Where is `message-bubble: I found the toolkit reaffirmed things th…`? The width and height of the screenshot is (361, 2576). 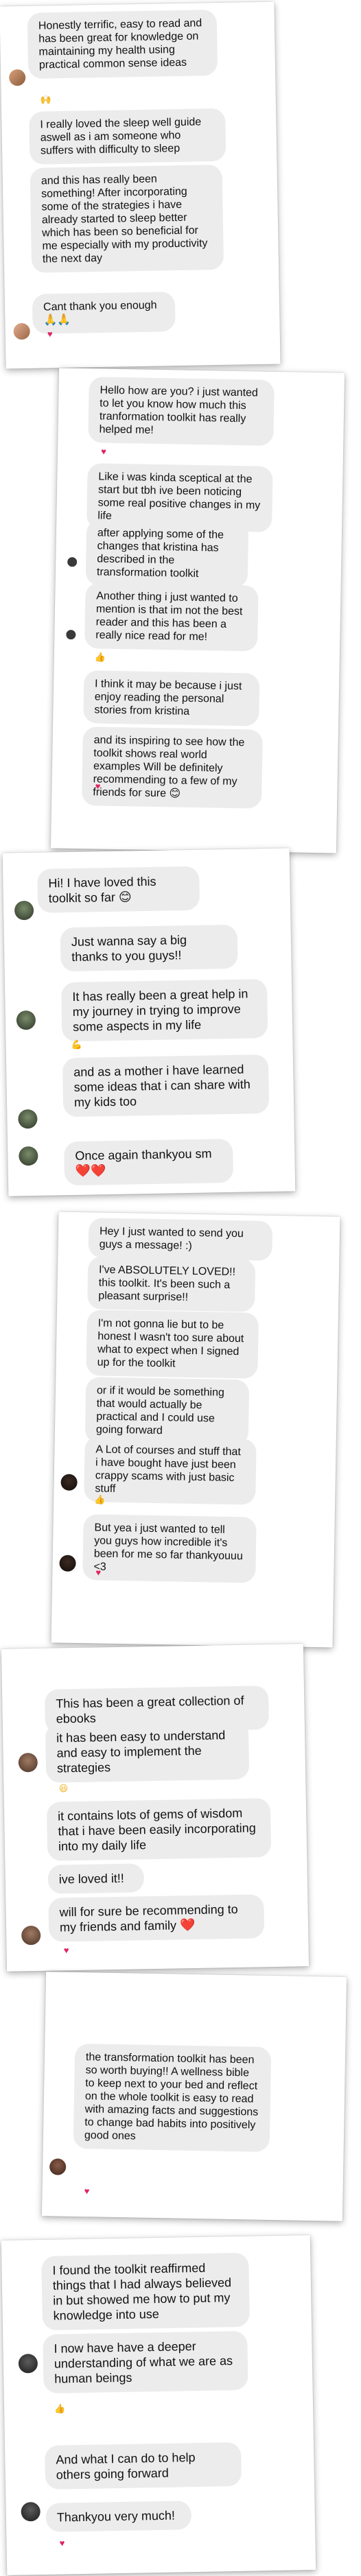 message-bubble: I found the toolkit reaffirmed things th… is located at coordinates (146, 2291).